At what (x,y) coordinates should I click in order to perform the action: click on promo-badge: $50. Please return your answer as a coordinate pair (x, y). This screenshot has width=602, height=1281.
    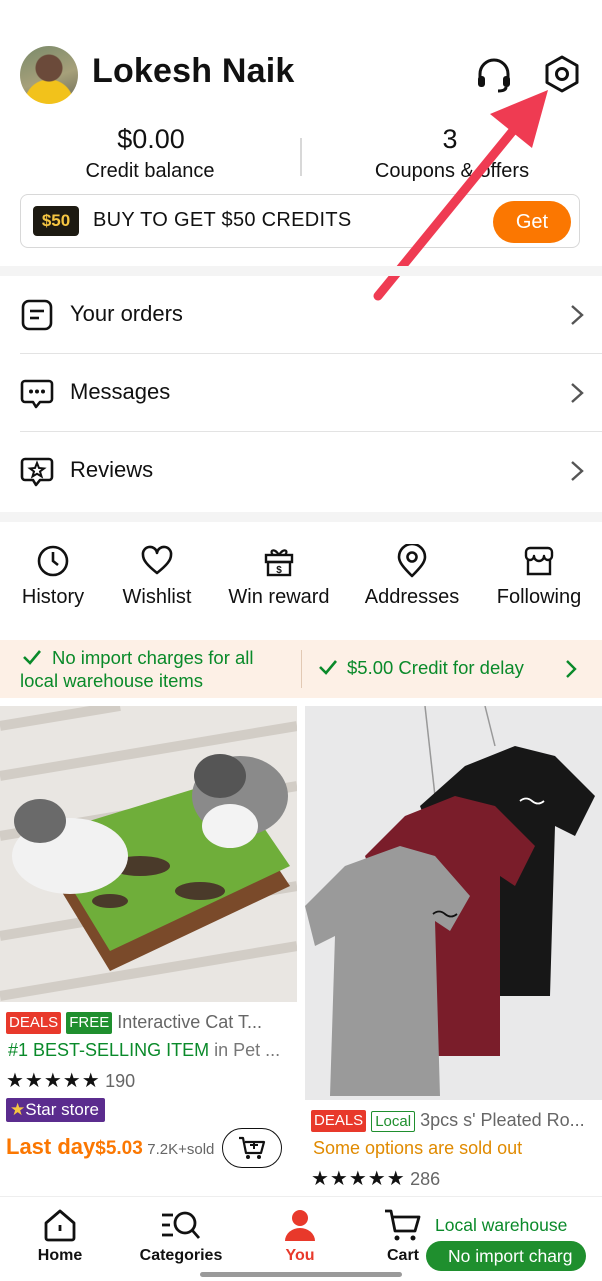
    Looking at the image, I should click on (56, 221).